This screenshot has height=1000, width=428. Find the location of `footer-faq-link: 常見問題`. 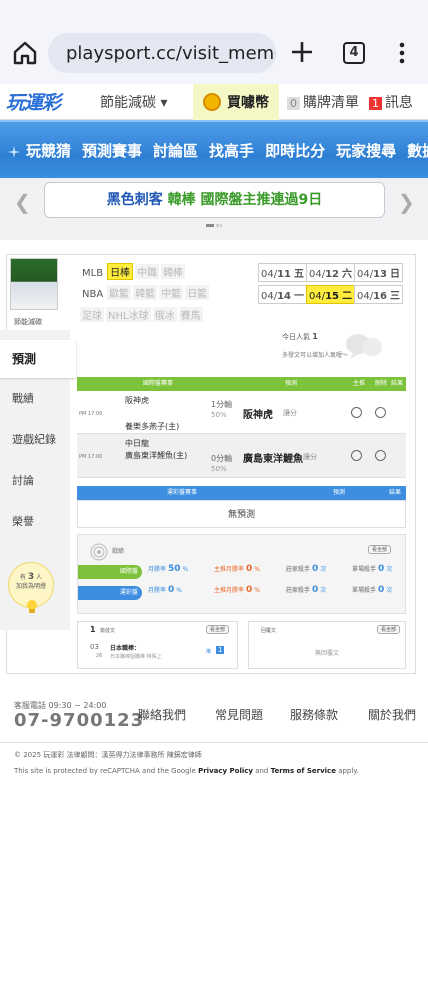

footer-faq-link: 常見問題 is located at coordinates (239, 714).